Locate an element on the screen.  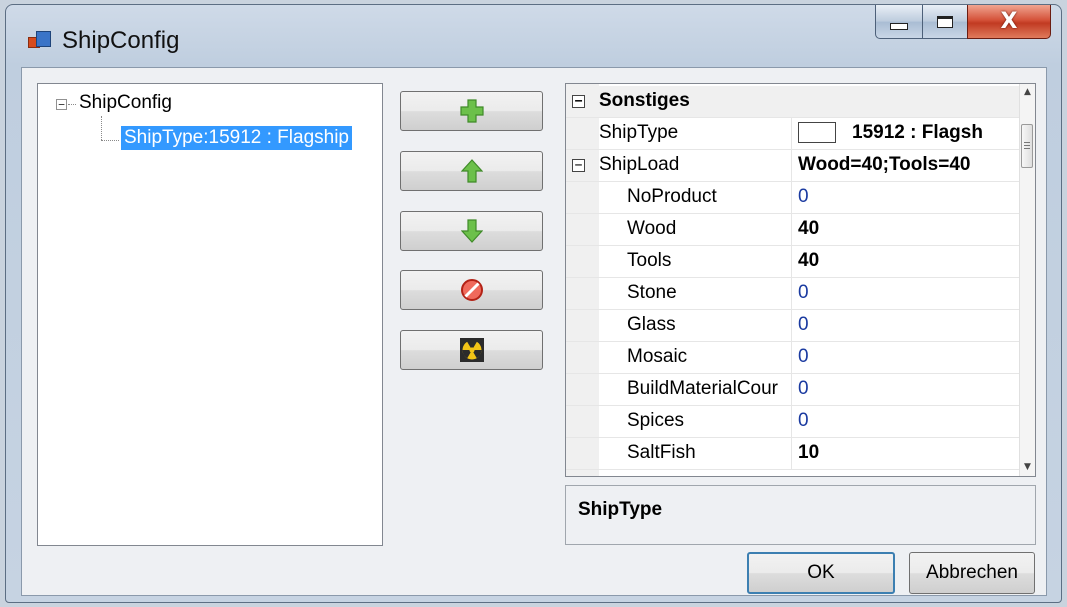
close-icon: X is located at coordinates (1009, 21).